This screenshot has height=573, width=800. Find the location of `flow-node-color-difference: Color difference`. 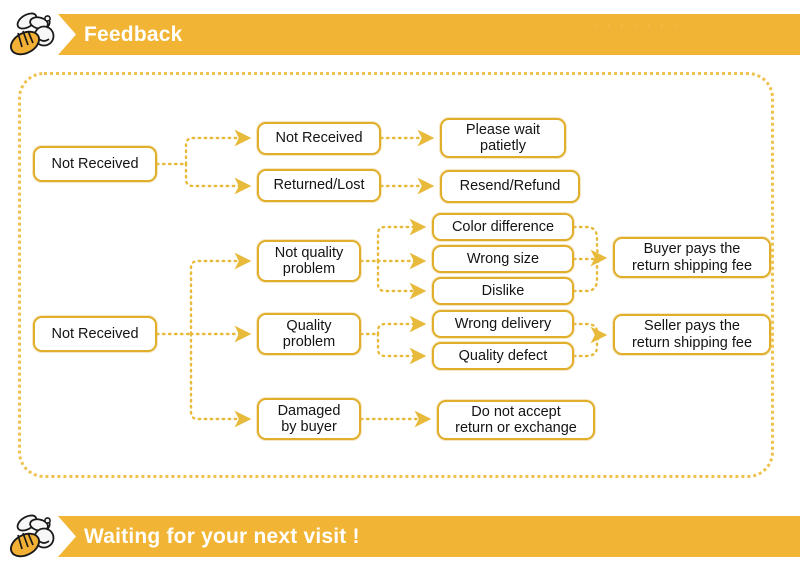

flow-node-color-difference: Color difference is located at coordinates (503, 227).